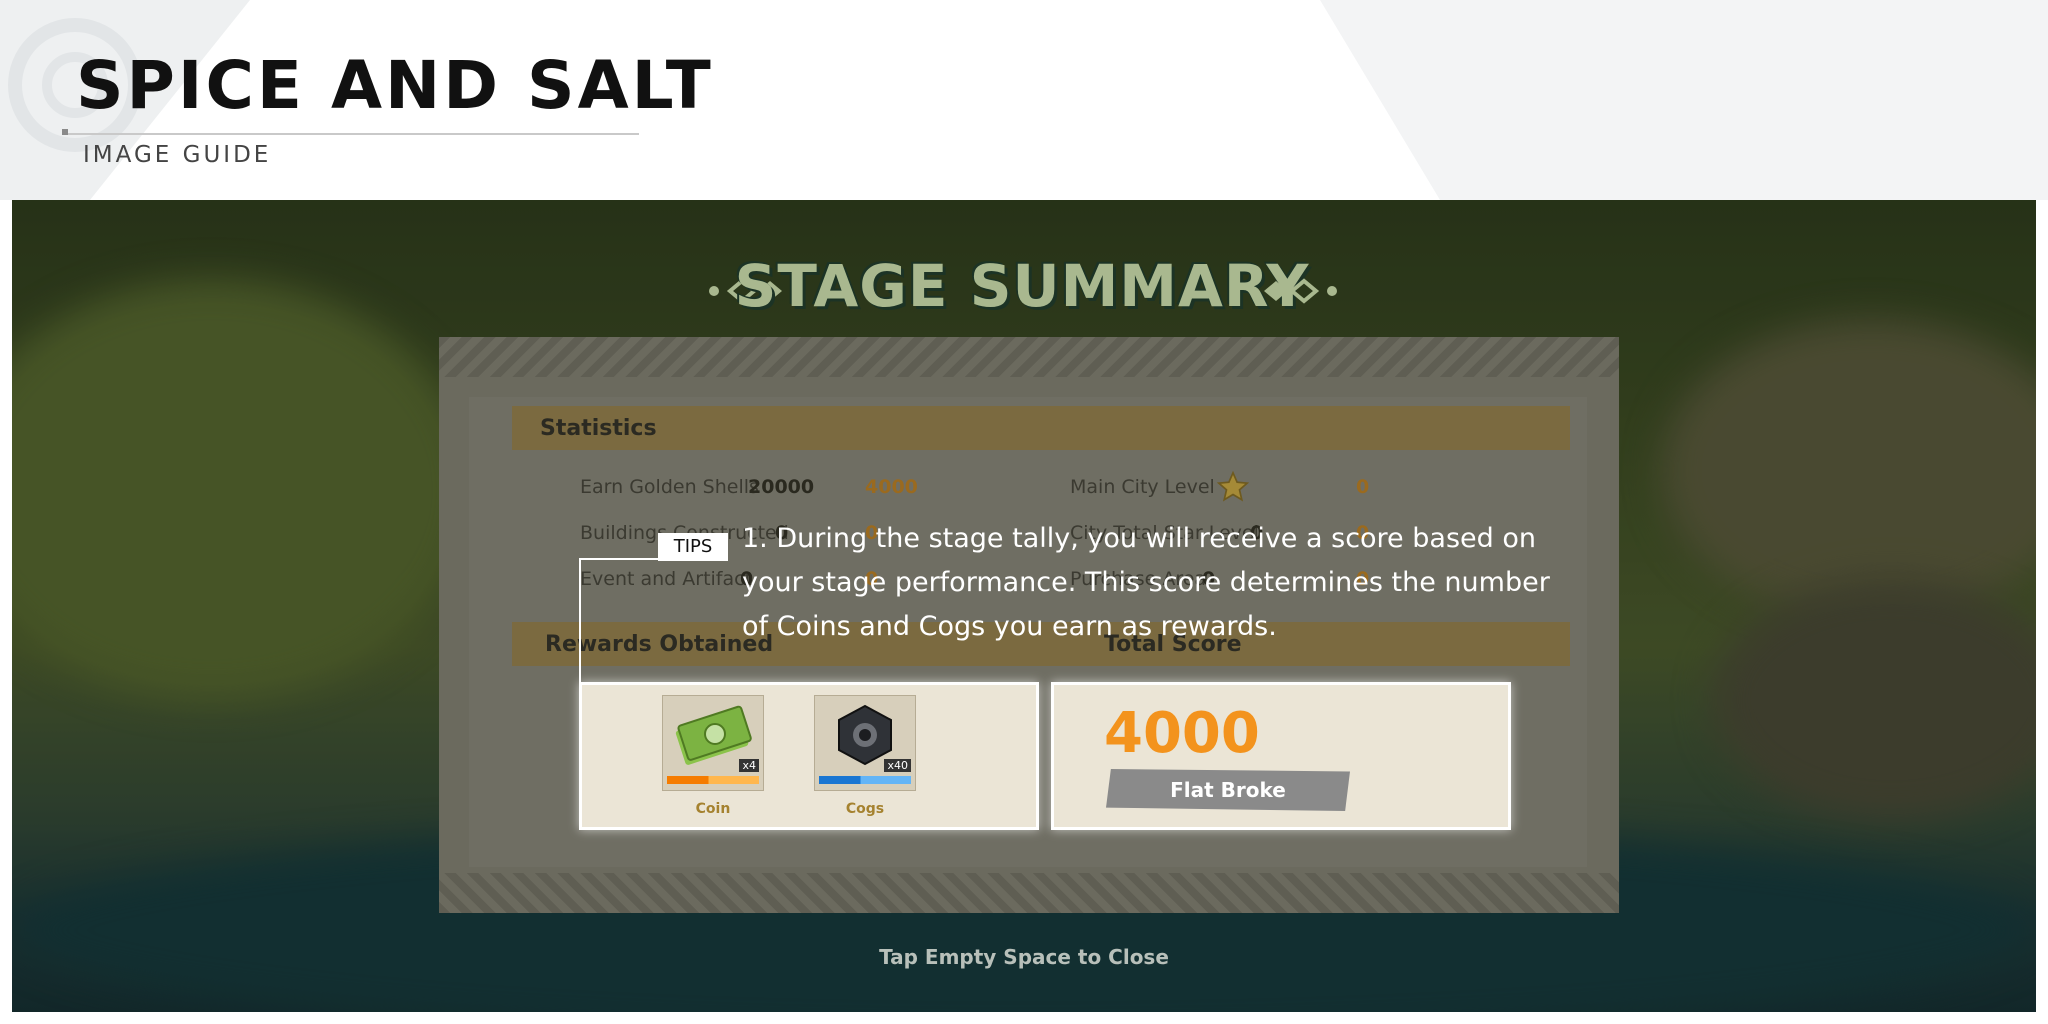 Image resolution: width=2048 pixels, height=1024 pixels. I want to click on stat-label: Main City Level, so click(1142, 487).